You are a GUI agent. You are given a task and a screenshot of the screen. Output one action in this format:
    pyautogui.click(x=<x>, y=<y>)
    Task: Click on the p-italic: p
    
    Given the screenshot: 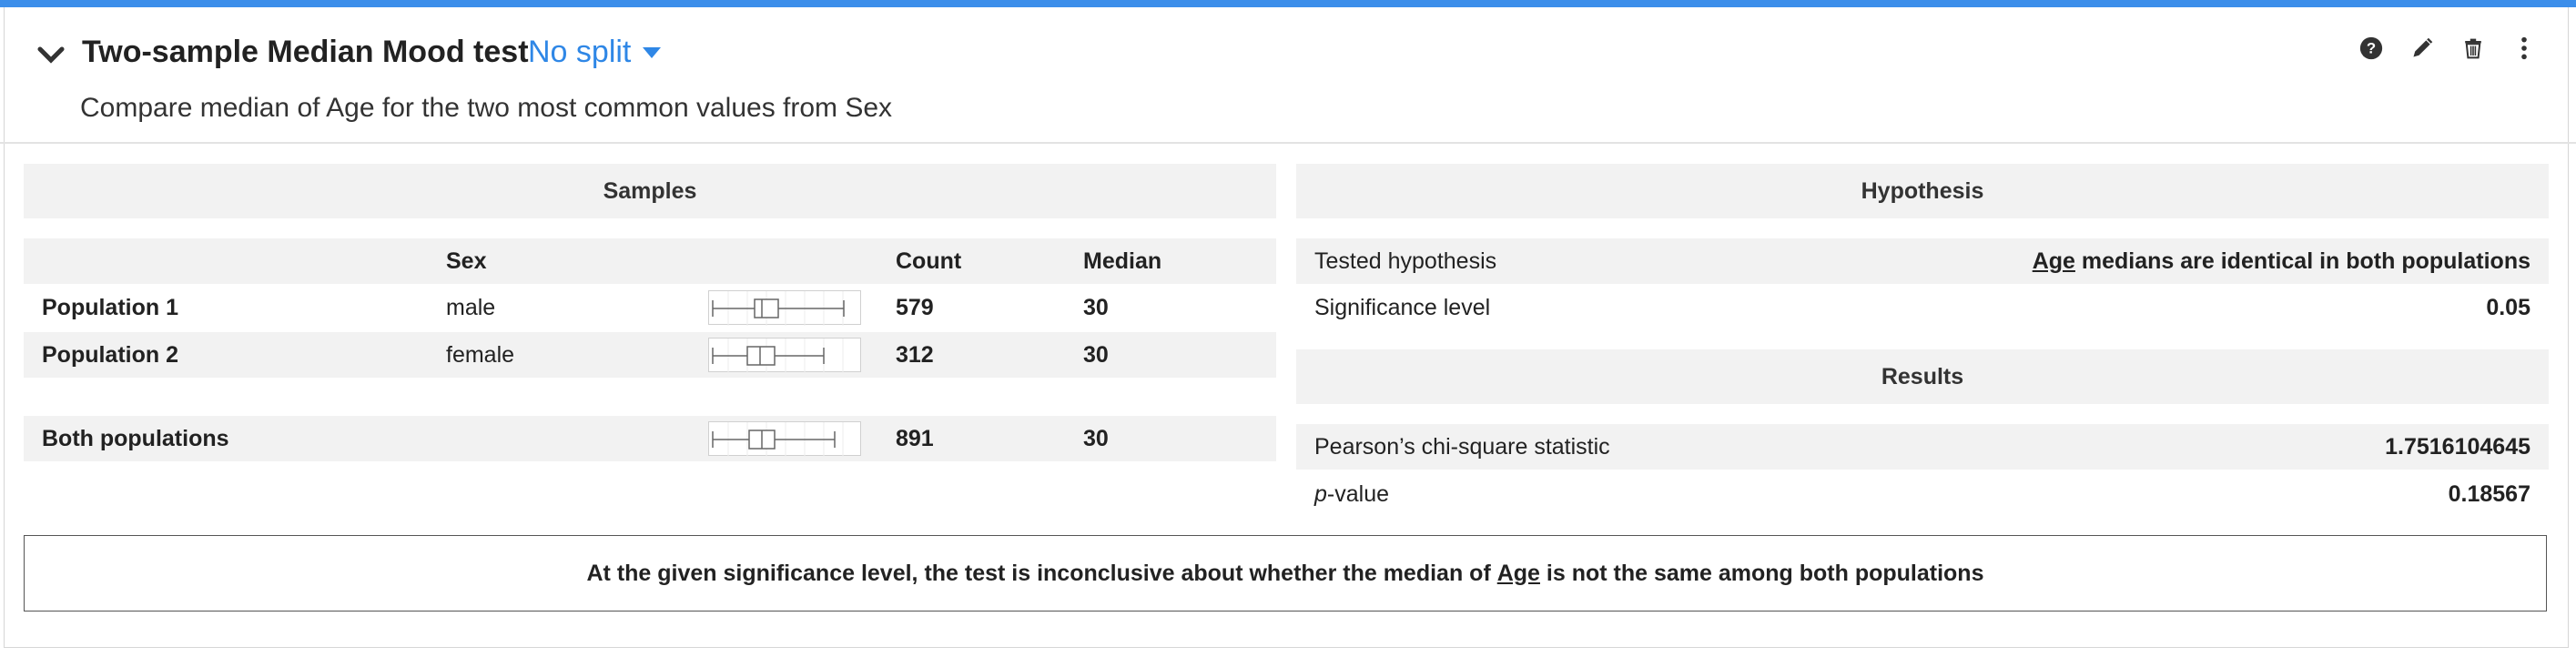 What is the action you would take?
    pyautogui.click(x=1320, y=494)
    